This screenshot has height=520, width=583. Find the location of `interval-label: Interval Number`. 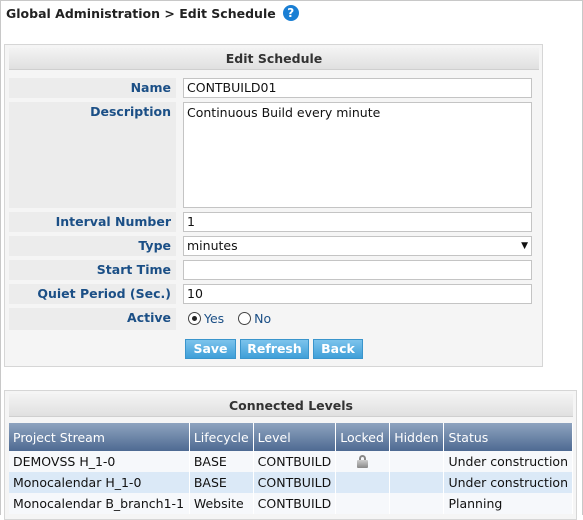

interval-label: Interval Number is located at coordinates (92, 222).